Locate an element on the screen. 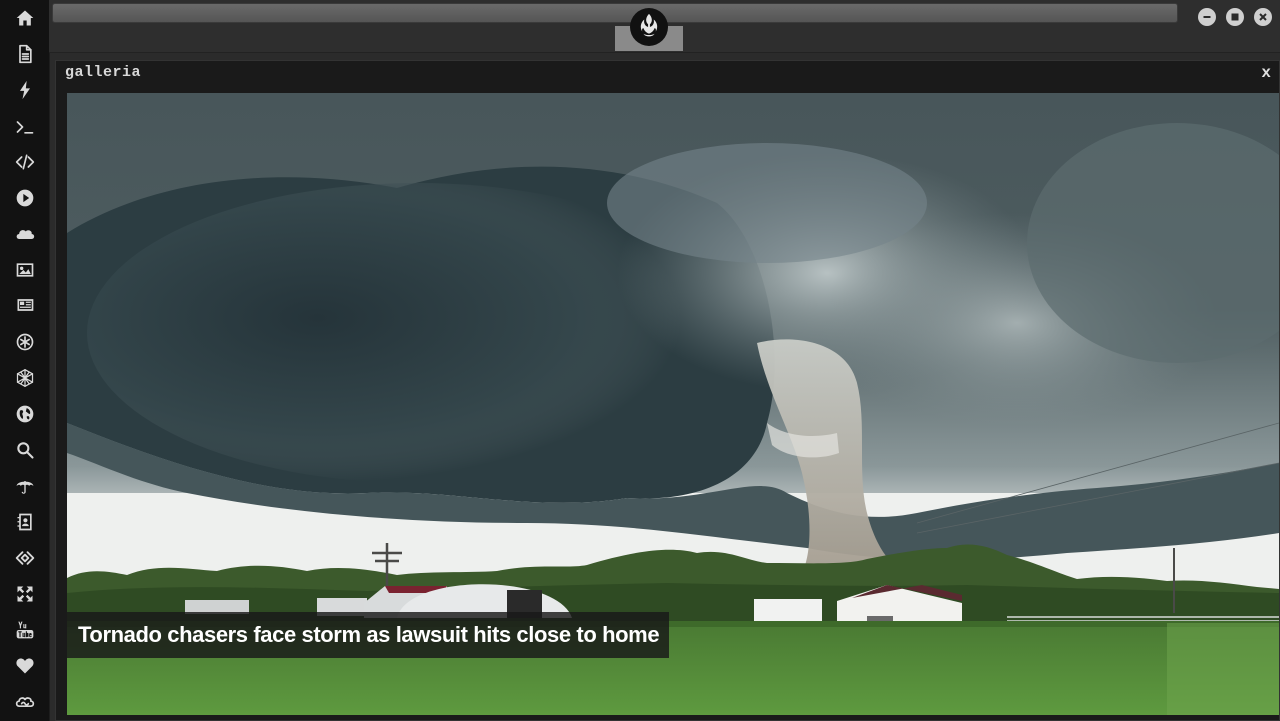 Image resolution: width=1280 pixels, height=721 pixels. terminal-icon is located at coordinates (25, 127).